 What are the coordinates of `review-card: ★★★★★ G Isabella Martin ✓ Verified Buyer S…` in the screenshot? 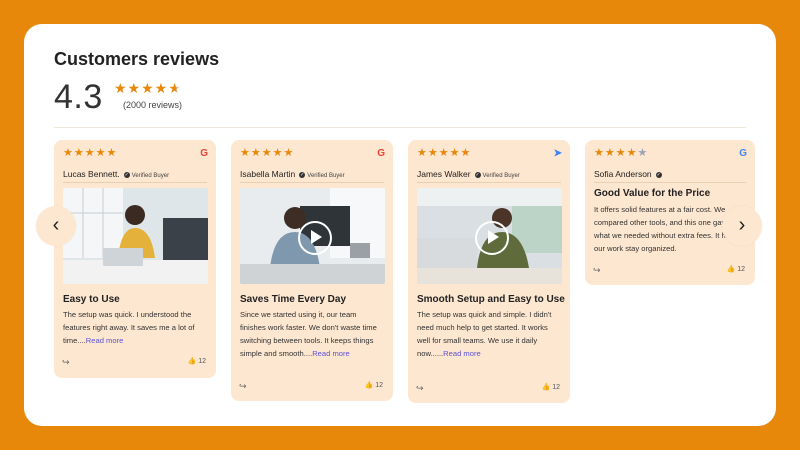 It's located at (312, 270).